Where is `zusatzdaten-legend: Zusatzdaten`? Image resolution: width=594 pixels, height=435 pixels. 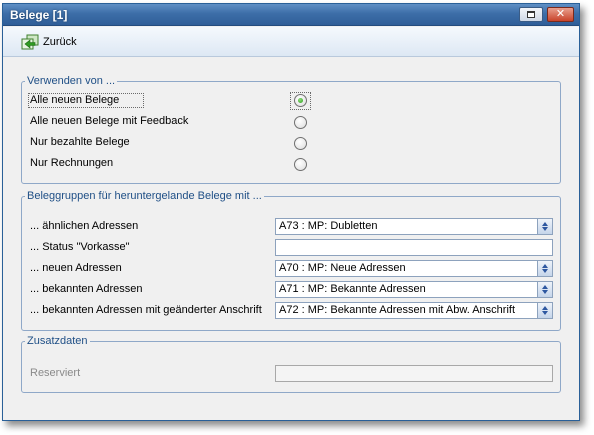 zusatzdaten-legend: Zusatzdaten is located at coordinates (57, 341).